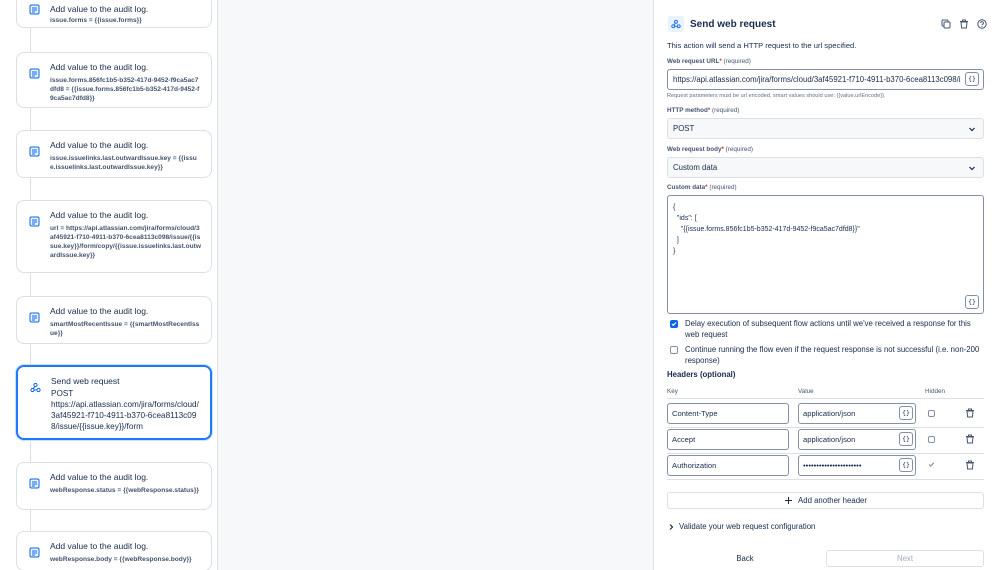  I want to click on back-button: Back, so click(745, 558).